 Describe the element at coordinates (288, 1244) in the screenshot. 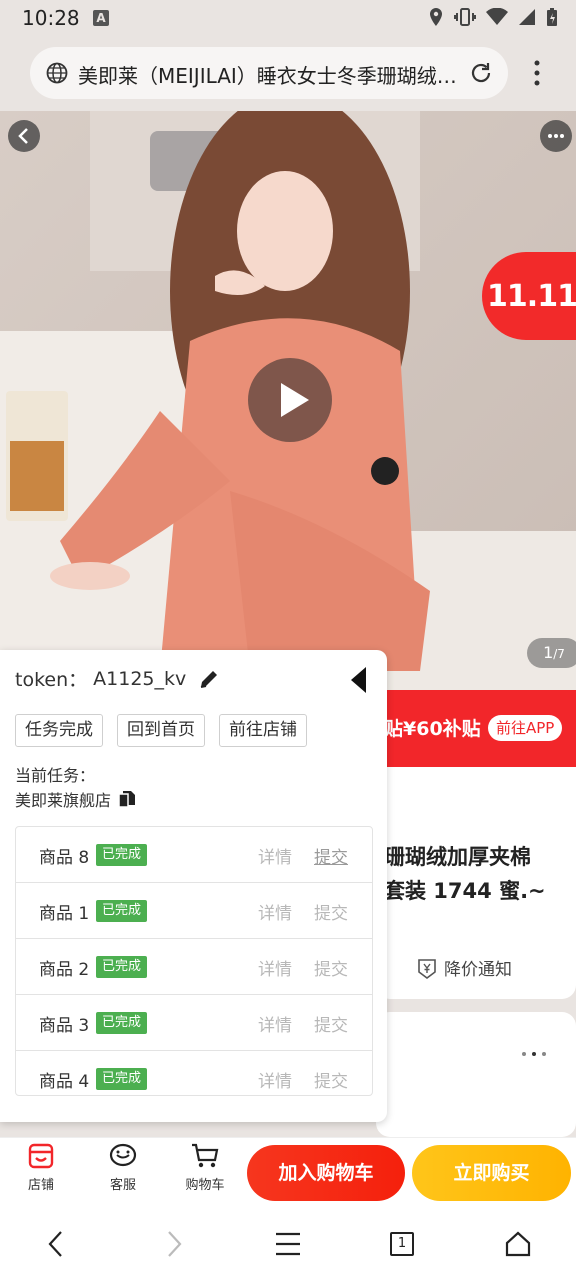

I see `hamburger-menu-icon` at that location.